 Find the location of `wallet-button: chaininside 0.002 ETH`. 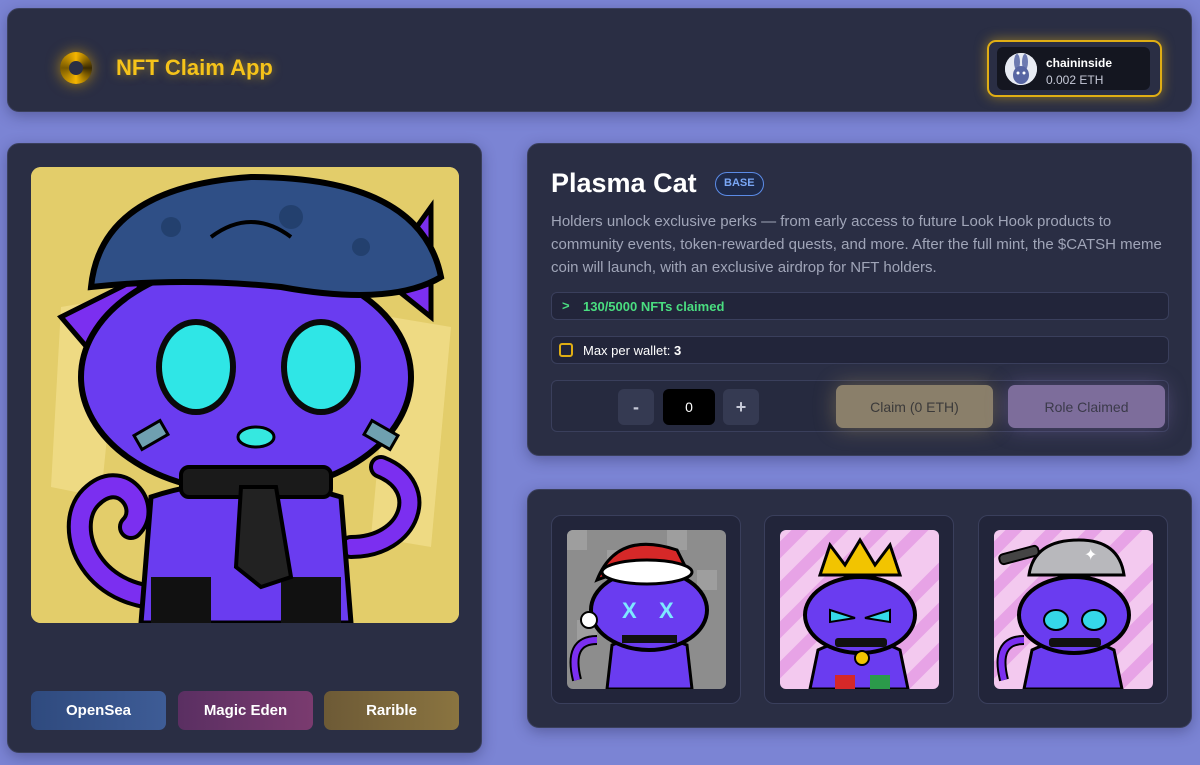

wallet-button: chaininside 0.002 ETH is located at coordinates (1074, 68).